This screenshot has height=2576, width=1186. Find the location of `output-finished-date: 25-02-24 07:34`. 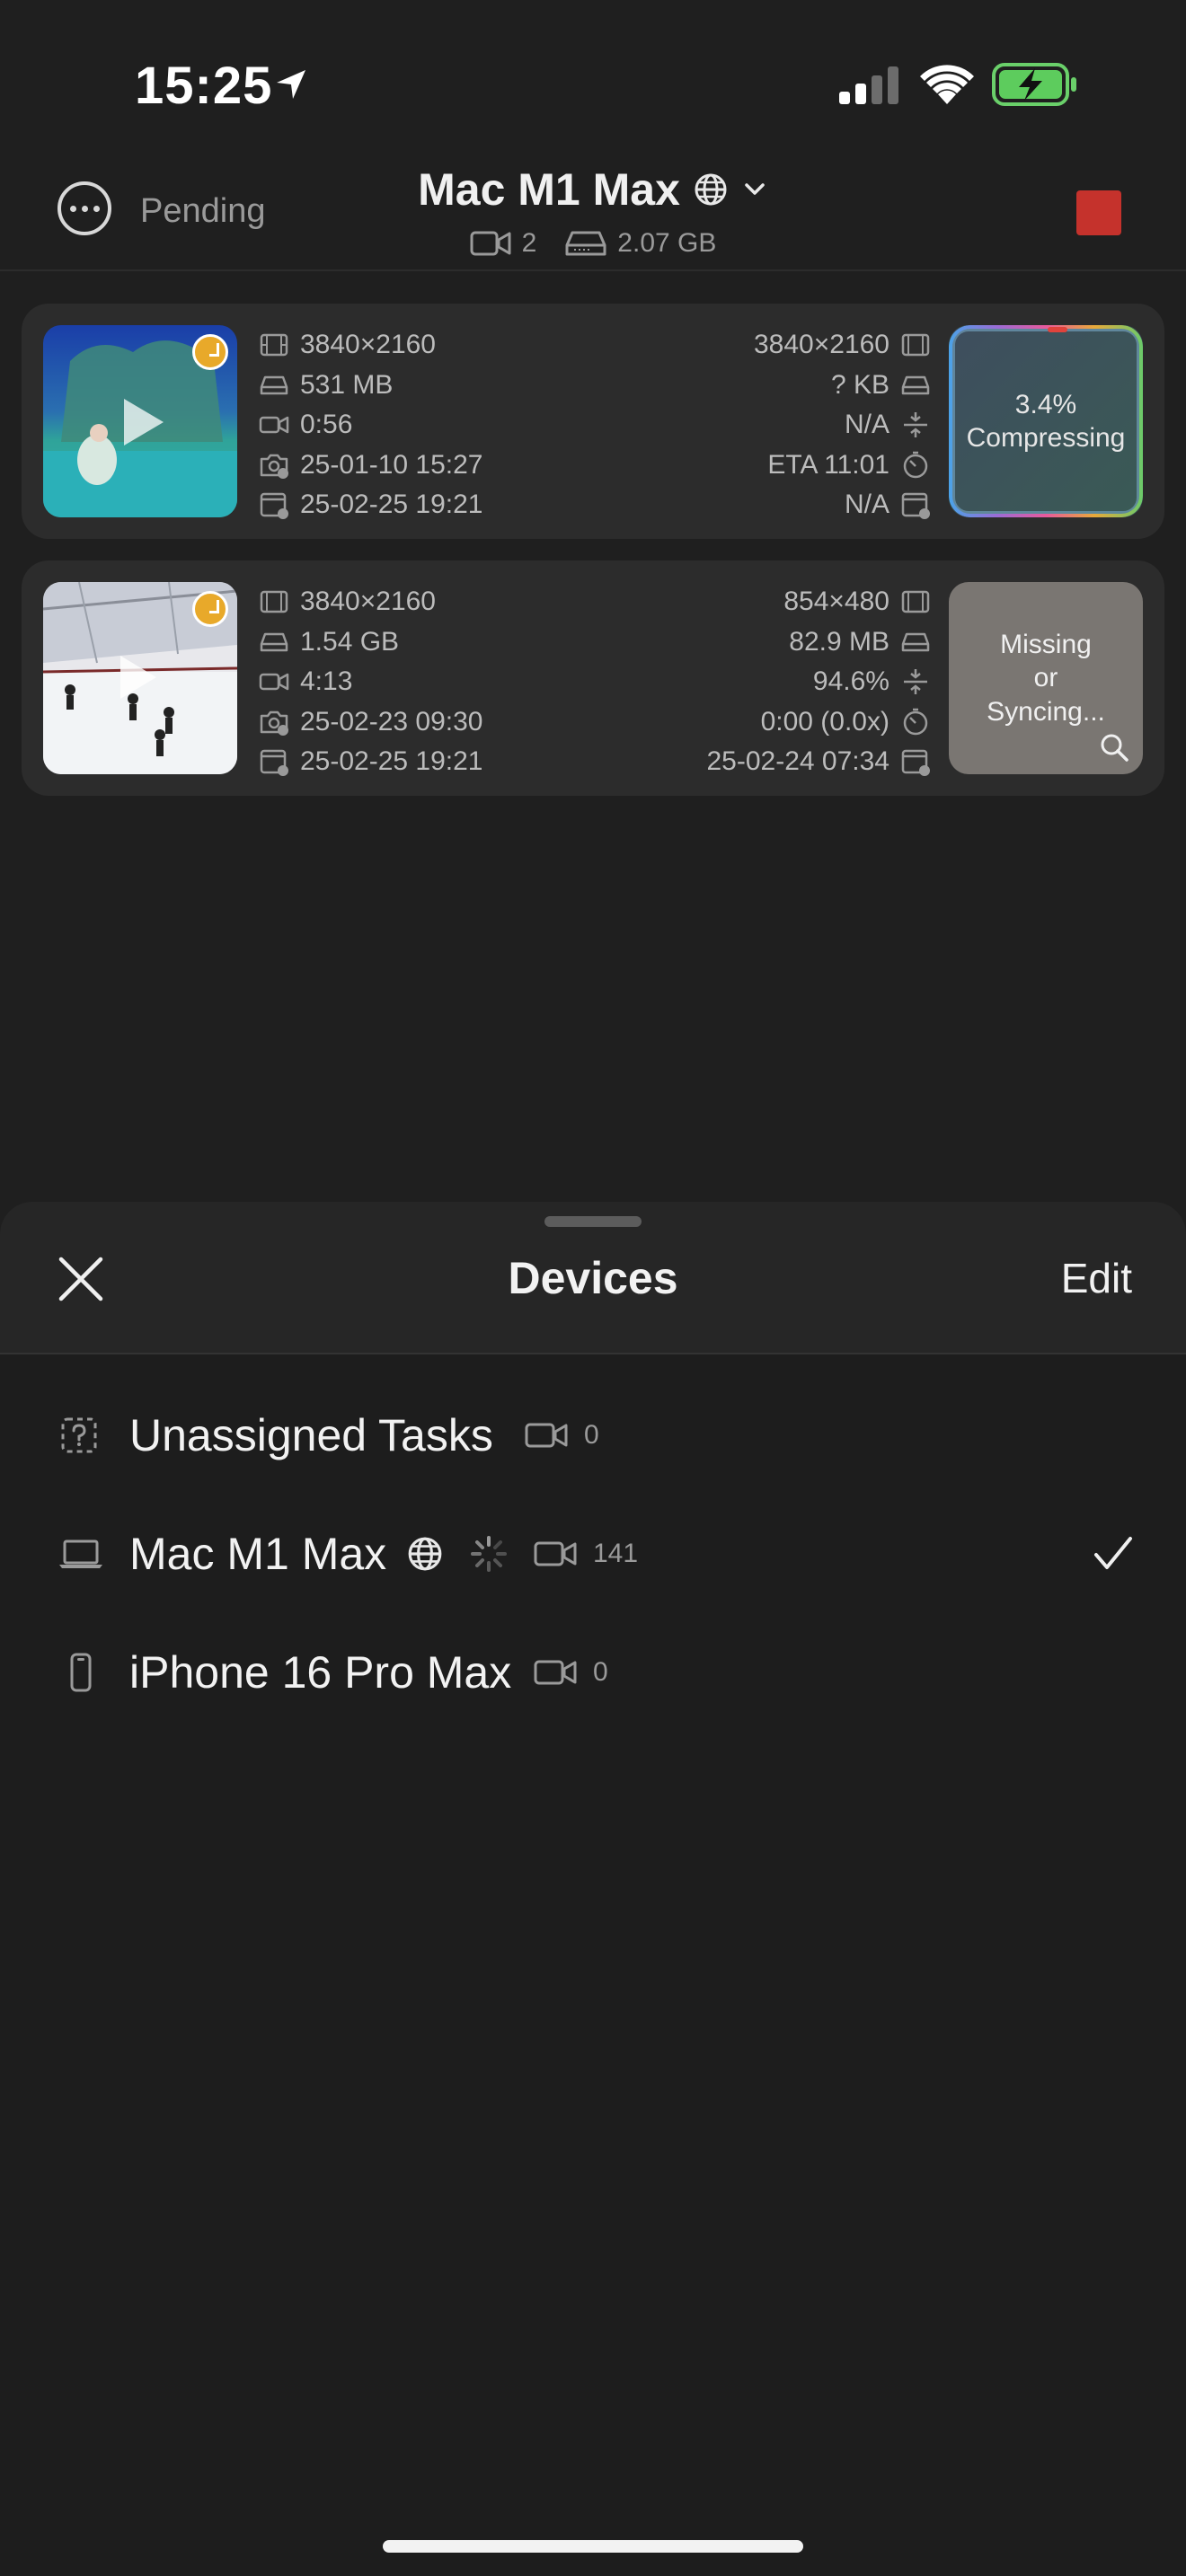

output-finished-date: 25-02-24 07:34 is located at coordinates (798, 761).